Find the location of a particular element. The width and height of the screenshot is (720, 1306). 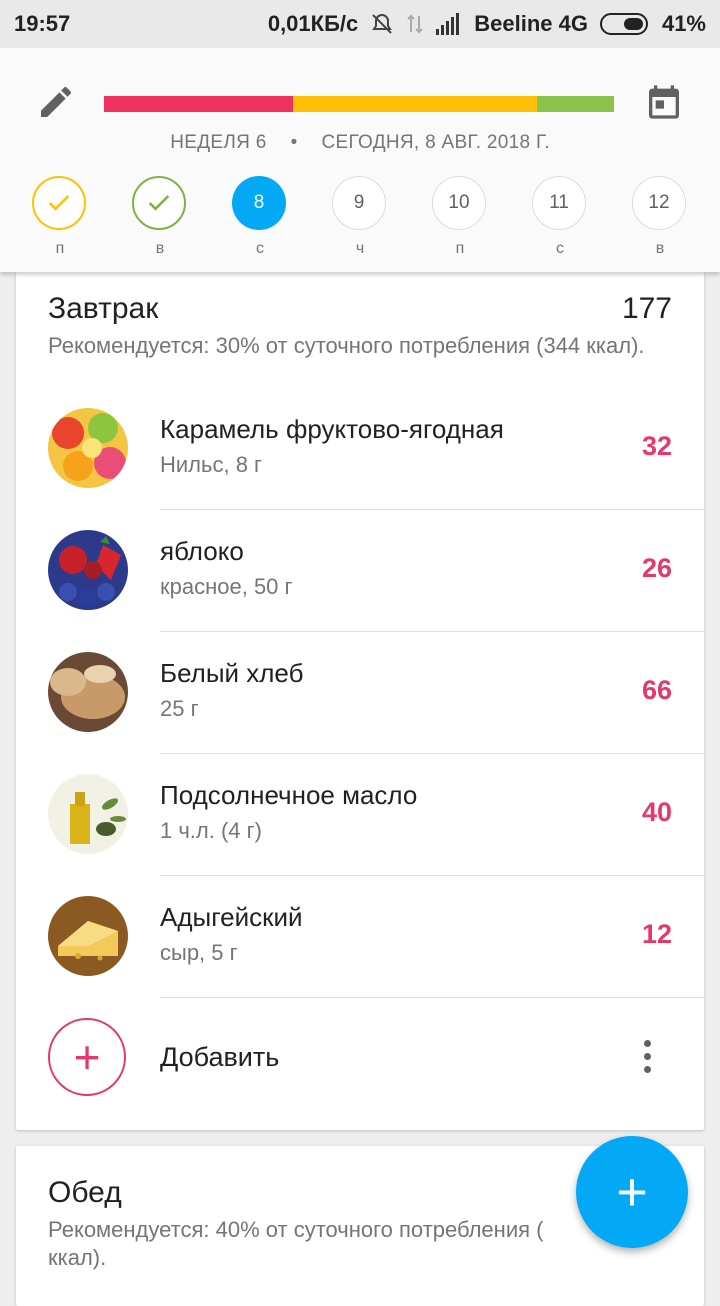

food-item: Подсолнечное масло 1 ч.л. (4 г) 40 is located at coordinates (360, 815).